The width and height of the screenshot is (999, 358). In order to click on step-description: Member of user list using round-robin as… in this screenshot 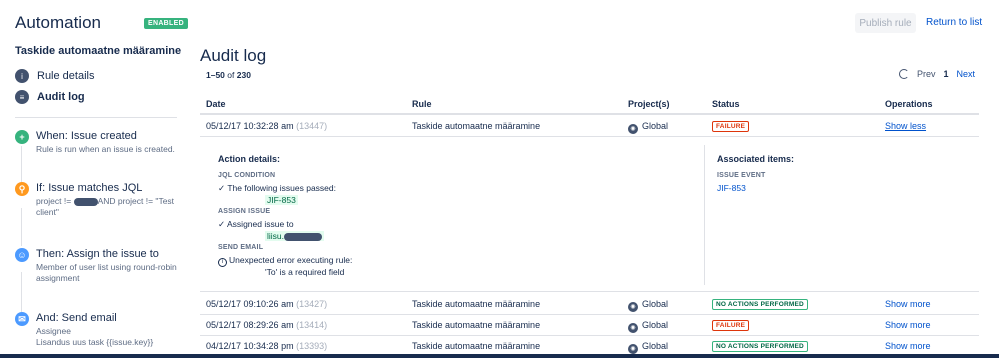, I will do `click(106, 272)`.